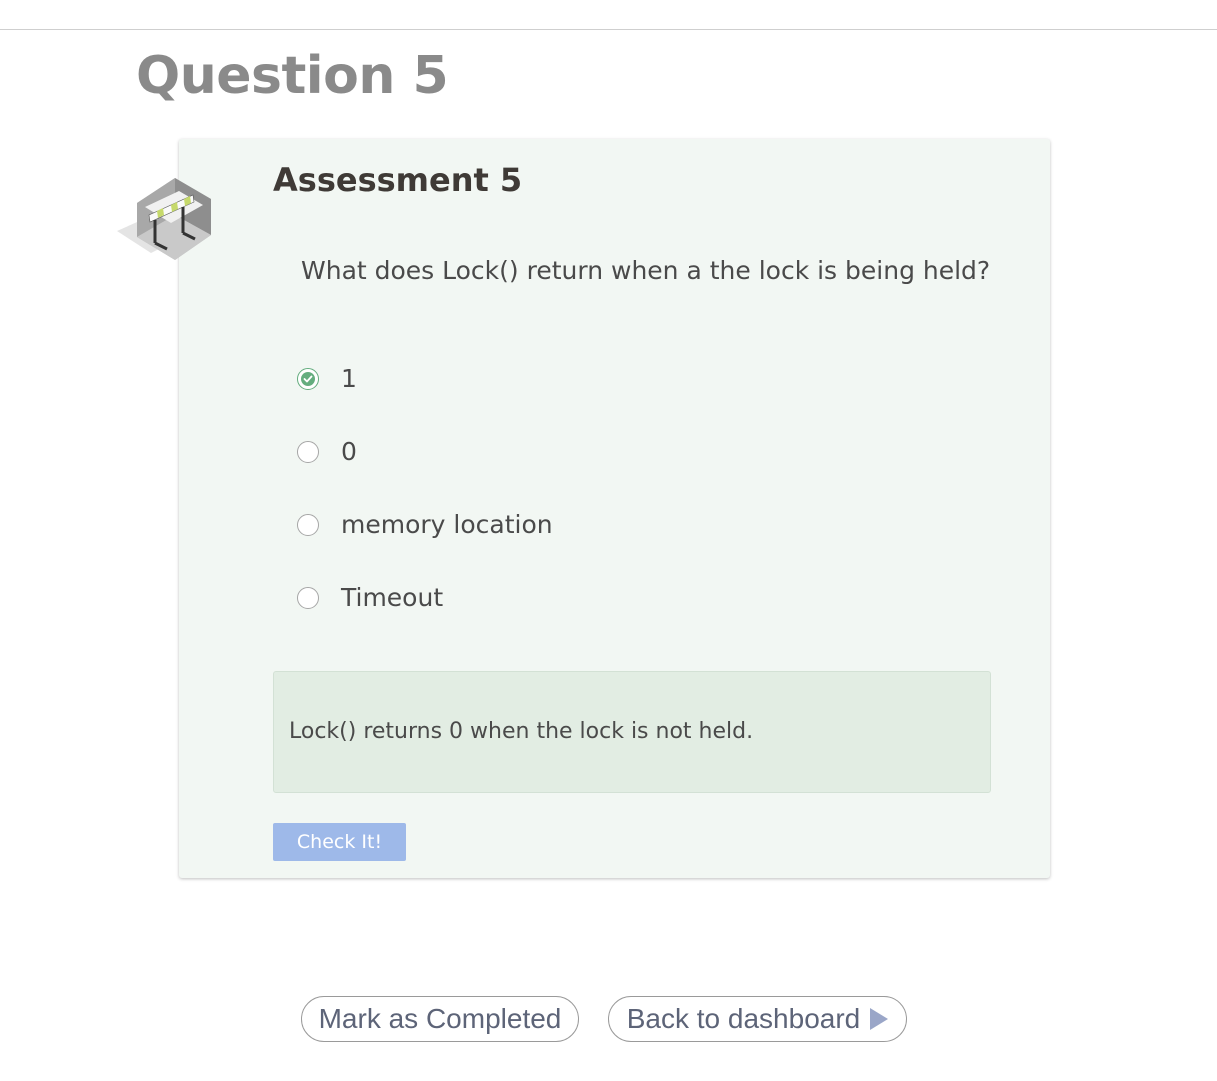  I want to click on option-3: memory location, so click(425, 525).